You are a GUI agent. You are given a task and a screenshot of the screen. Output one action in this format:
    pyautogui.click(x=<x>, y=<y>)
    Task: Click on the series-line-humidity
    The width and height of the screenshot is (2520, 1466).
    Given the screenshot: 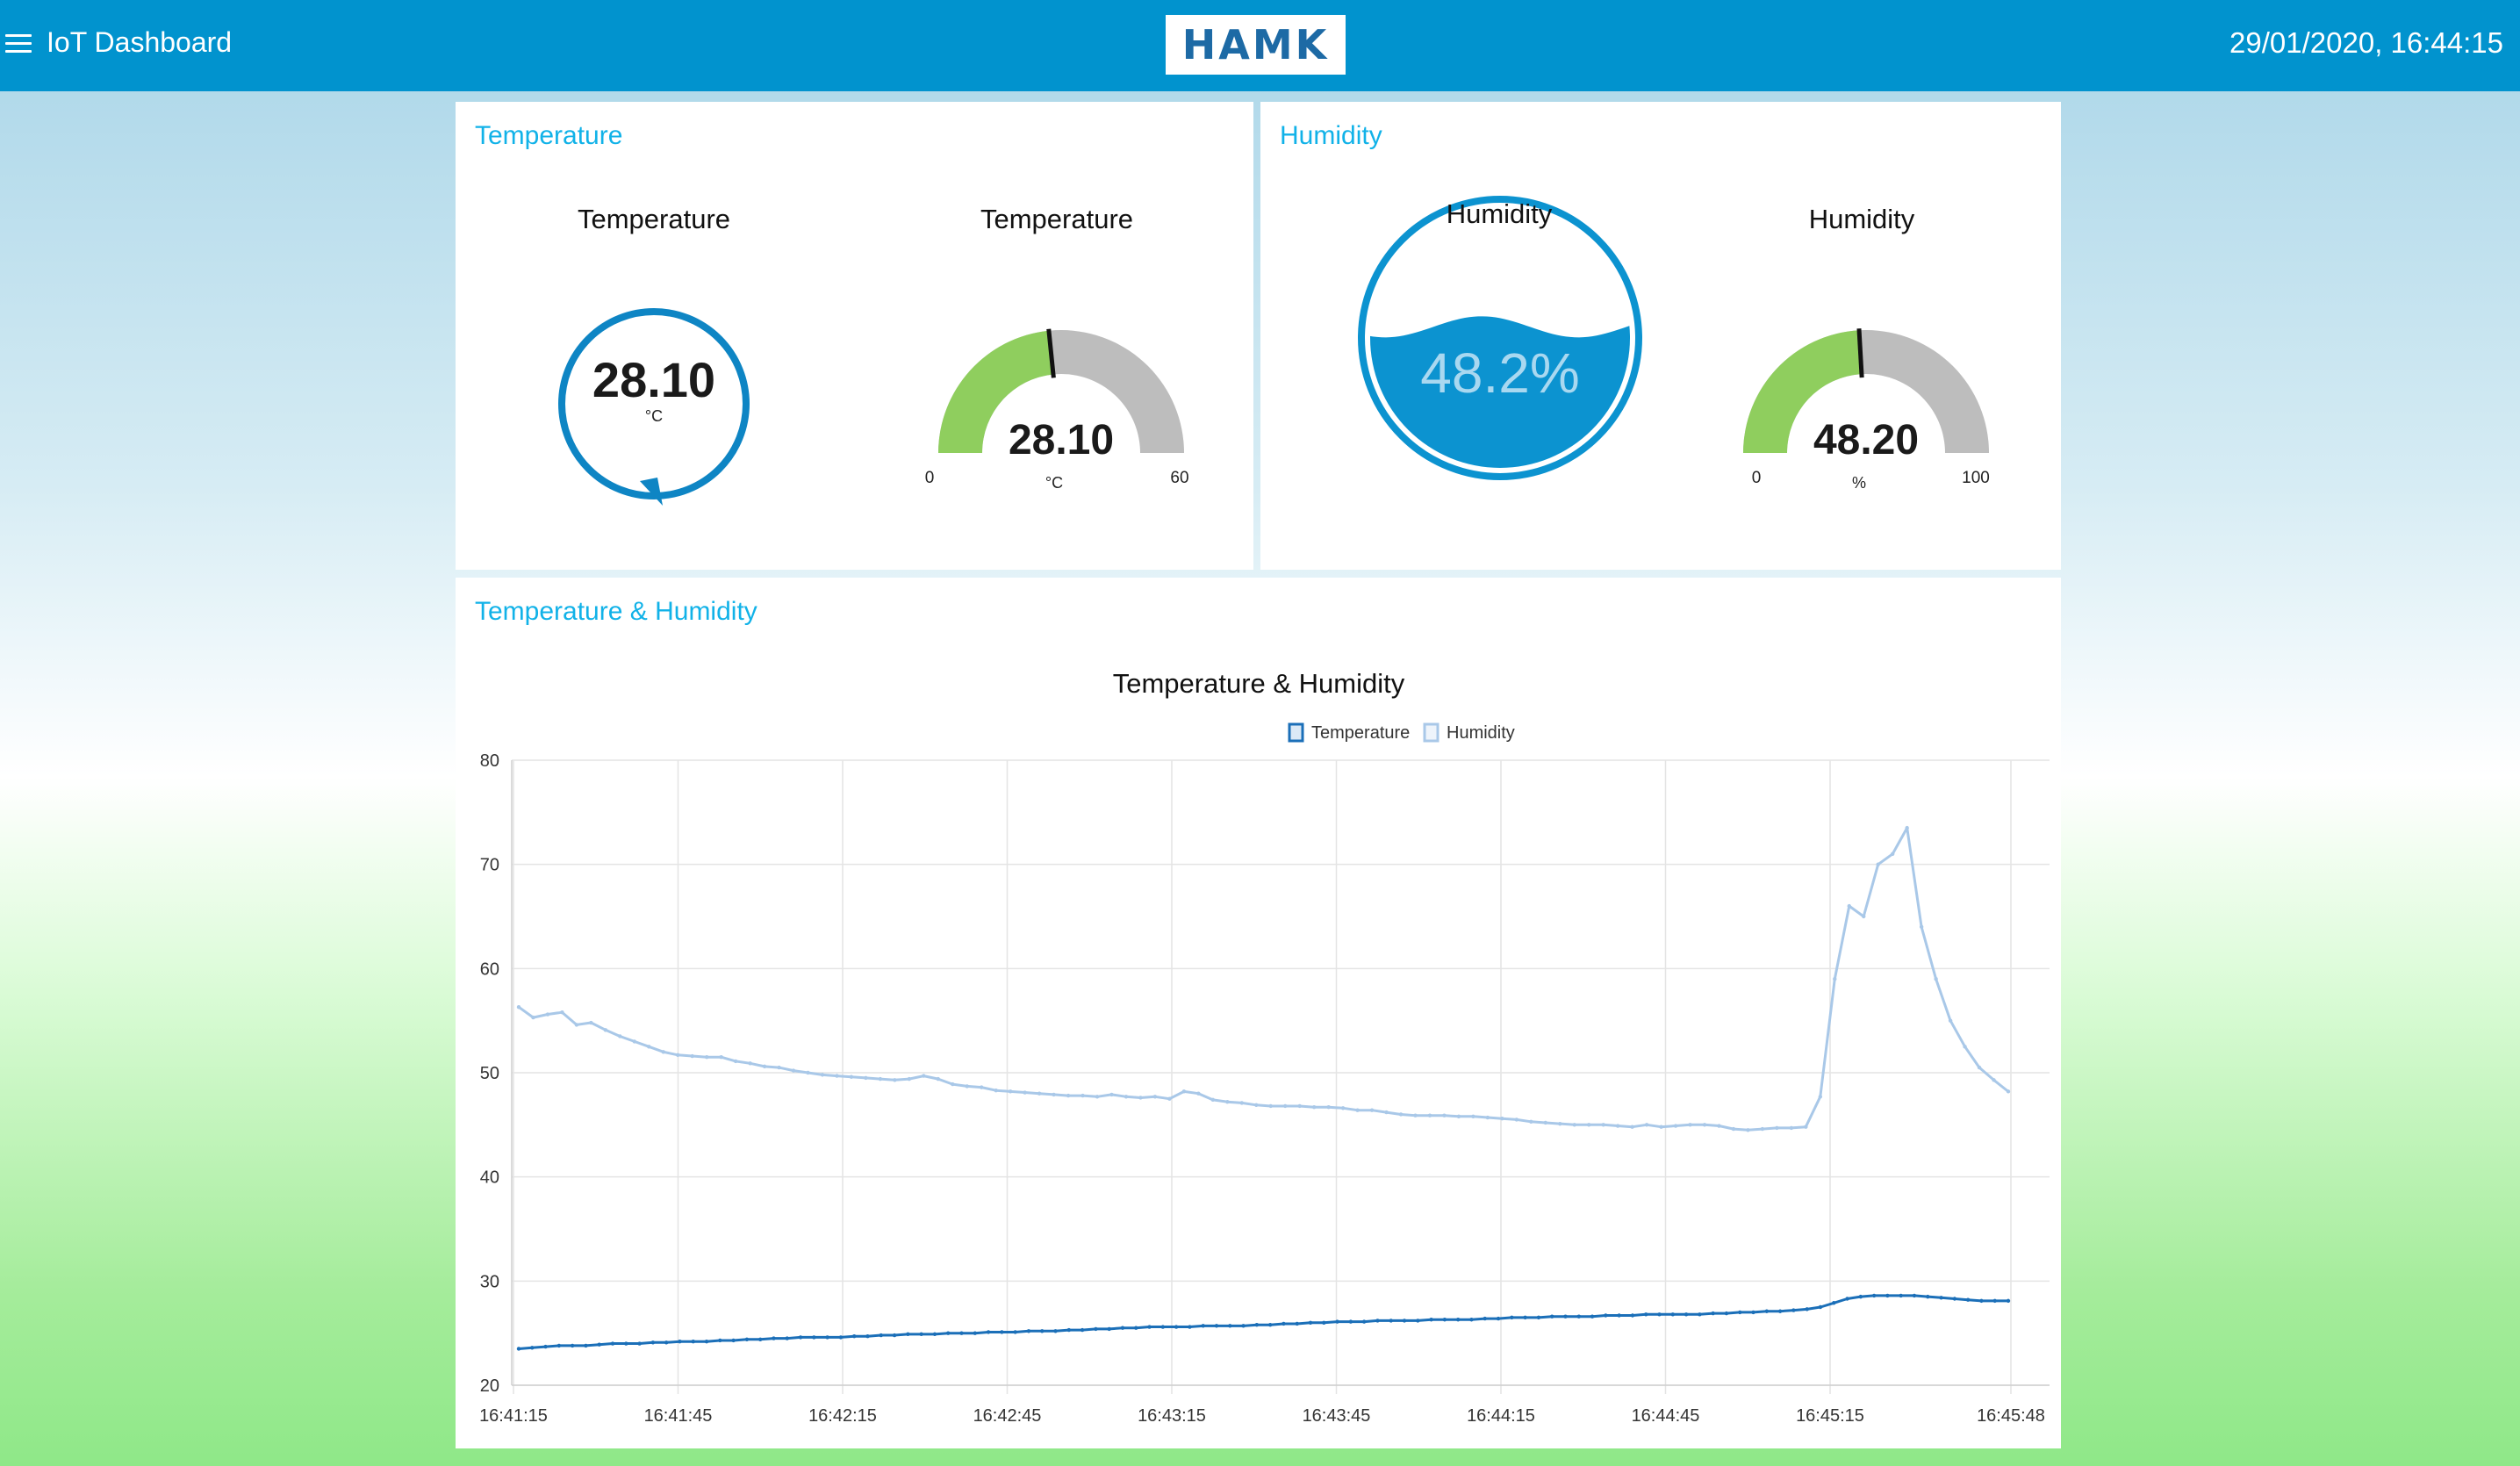 What is the action you would take?
    pyautogui.click(x=1263, y=979)
    